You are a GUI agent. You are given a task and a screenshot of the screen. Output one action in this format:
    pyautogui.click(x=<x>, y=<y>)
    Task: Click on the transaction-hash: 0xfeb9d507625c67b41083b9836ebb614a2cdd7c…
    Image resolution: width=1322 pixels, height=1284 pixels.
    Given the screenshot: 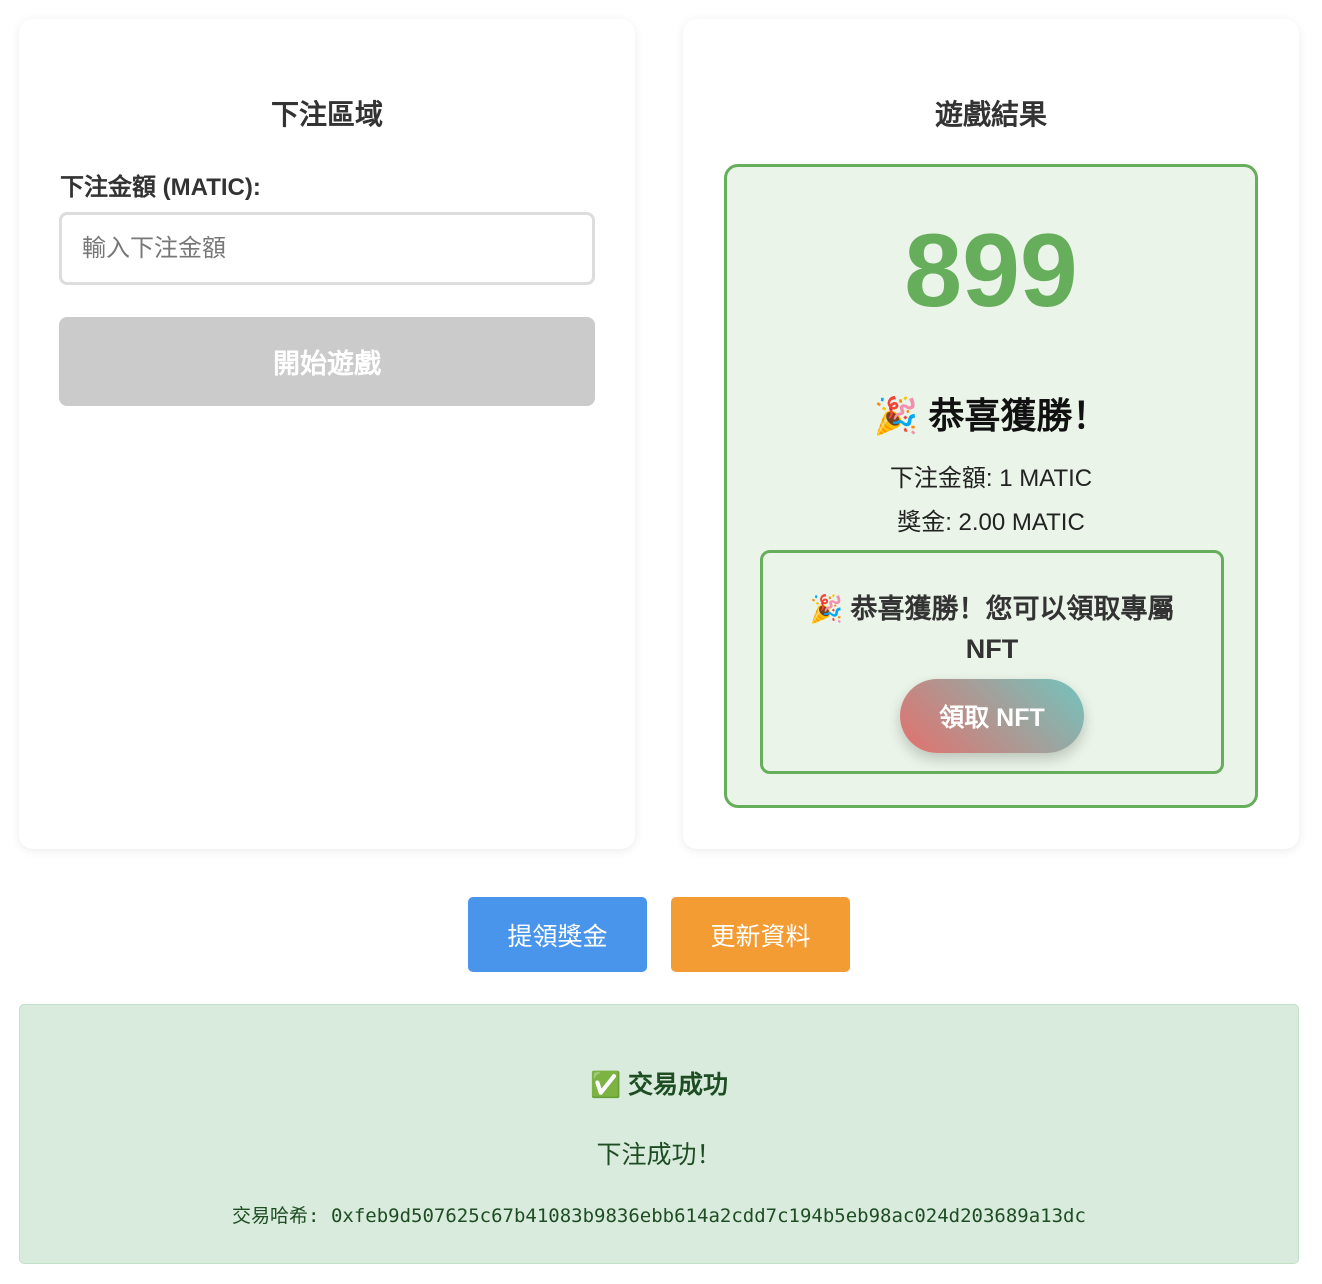 What is the action you would take?
    pyautogui.click(x=708, y=1216)
    